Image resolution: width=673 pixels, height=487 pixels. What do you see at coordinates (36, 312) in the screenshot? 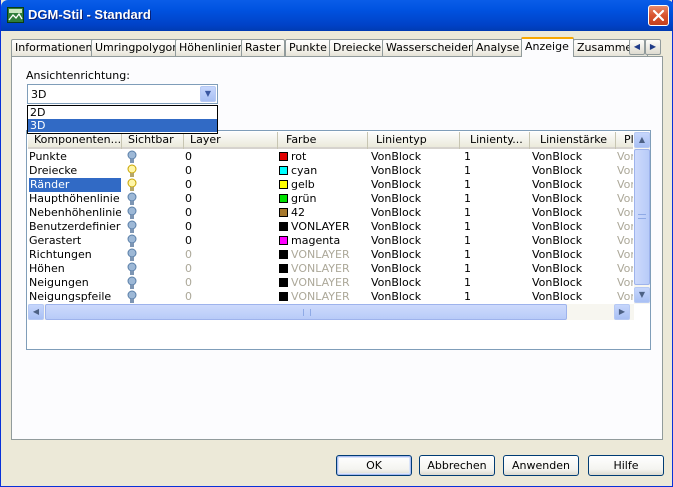
I see `scroll-left-button: ◀` at bounding box center [36, 312].